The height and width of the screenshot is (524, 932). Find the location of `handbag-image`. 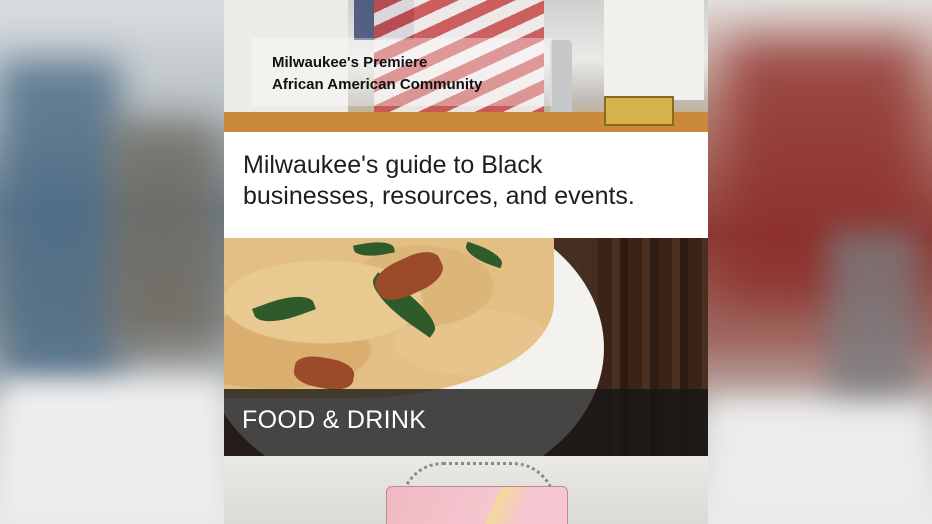

handbag-image is located at coordinates (477, 505).